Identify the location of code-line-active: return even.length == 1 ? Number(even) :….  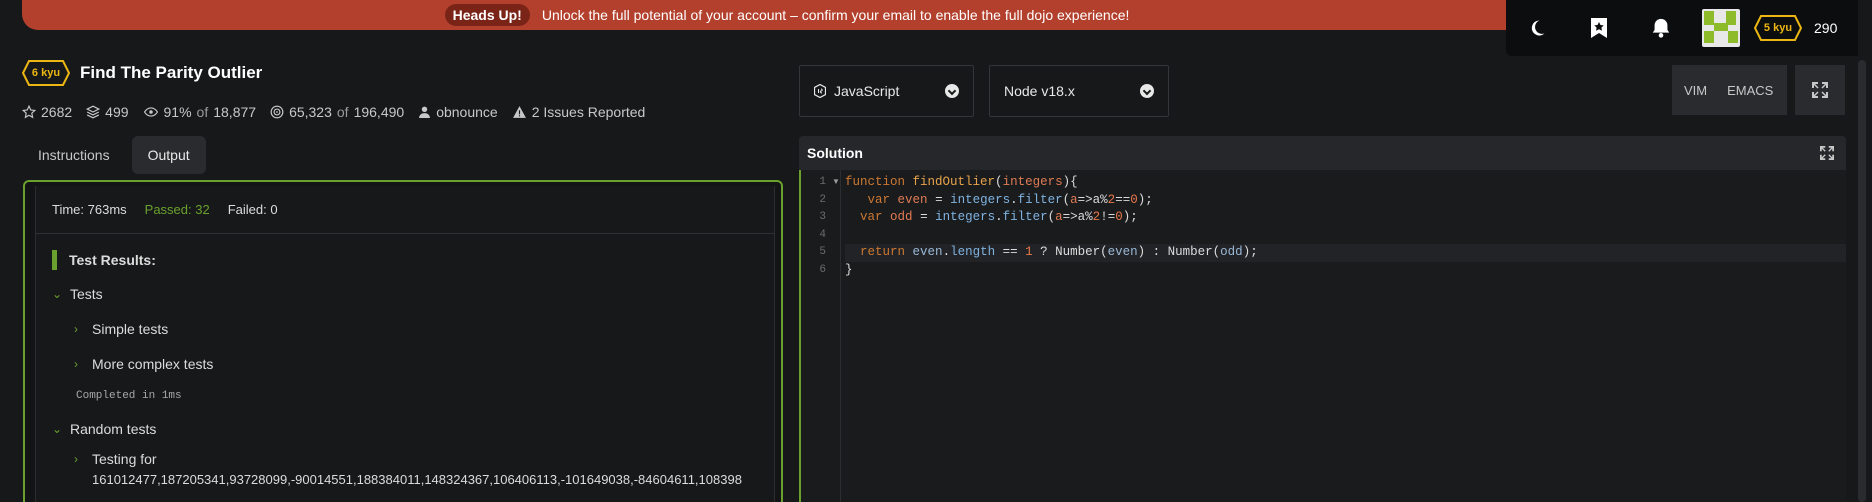
(1345, 253).